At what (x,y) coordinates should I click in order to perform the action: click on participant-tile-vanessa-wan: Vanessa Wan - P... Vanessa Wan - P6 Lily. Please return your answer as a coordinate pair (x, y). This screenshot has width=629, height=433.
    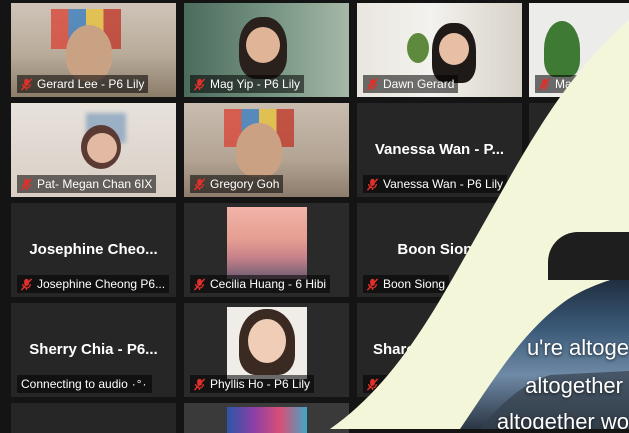
    Looking at the image, I should click on (439, 150).